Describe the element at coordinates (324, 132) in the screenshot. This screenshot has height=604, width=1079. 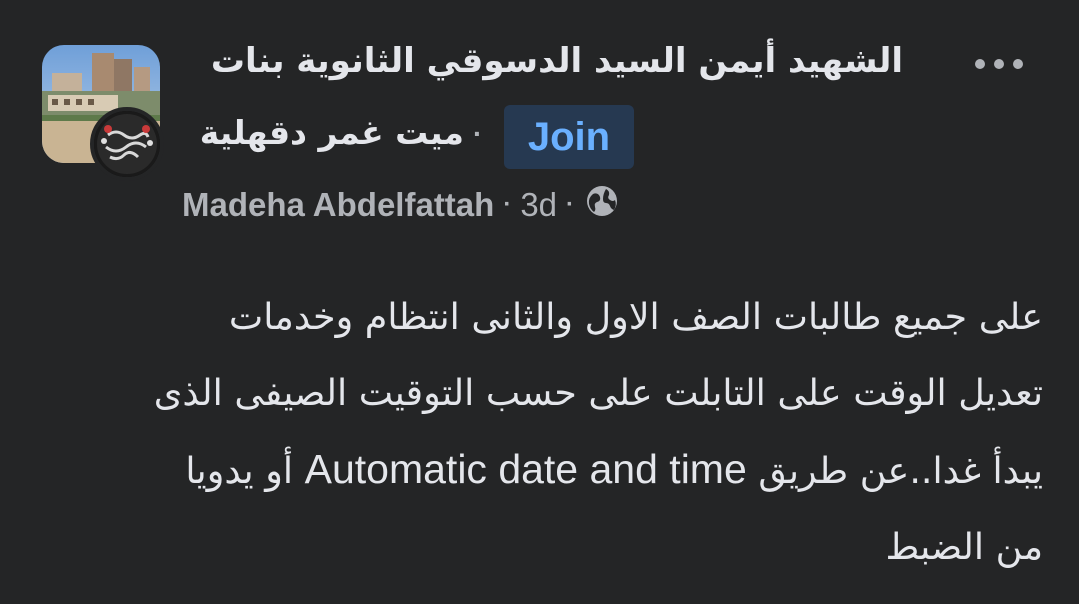
I see `group-name-line2: ميت غمر دقهلية` at that location.